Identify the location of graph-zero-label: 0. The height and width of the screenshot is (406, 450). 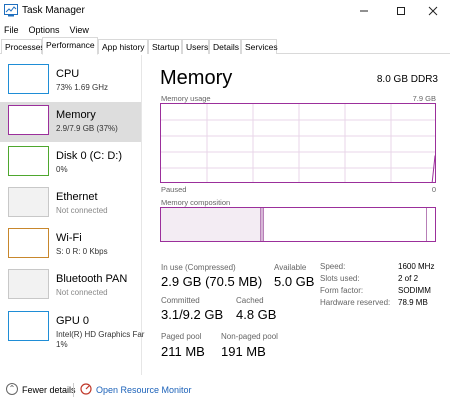
(433, 189).